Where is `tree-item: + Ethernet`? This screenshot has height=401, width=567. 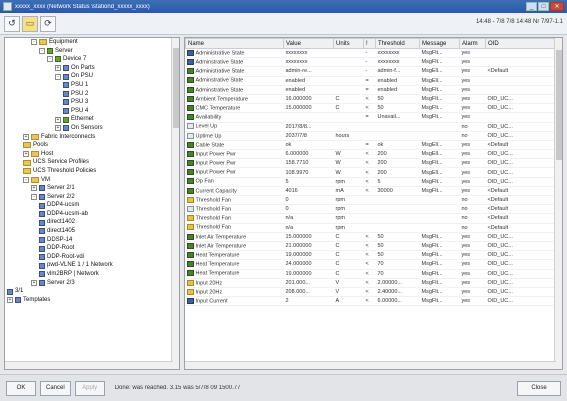
tree-item: + Ethernet is located at coordinates (92, 119).